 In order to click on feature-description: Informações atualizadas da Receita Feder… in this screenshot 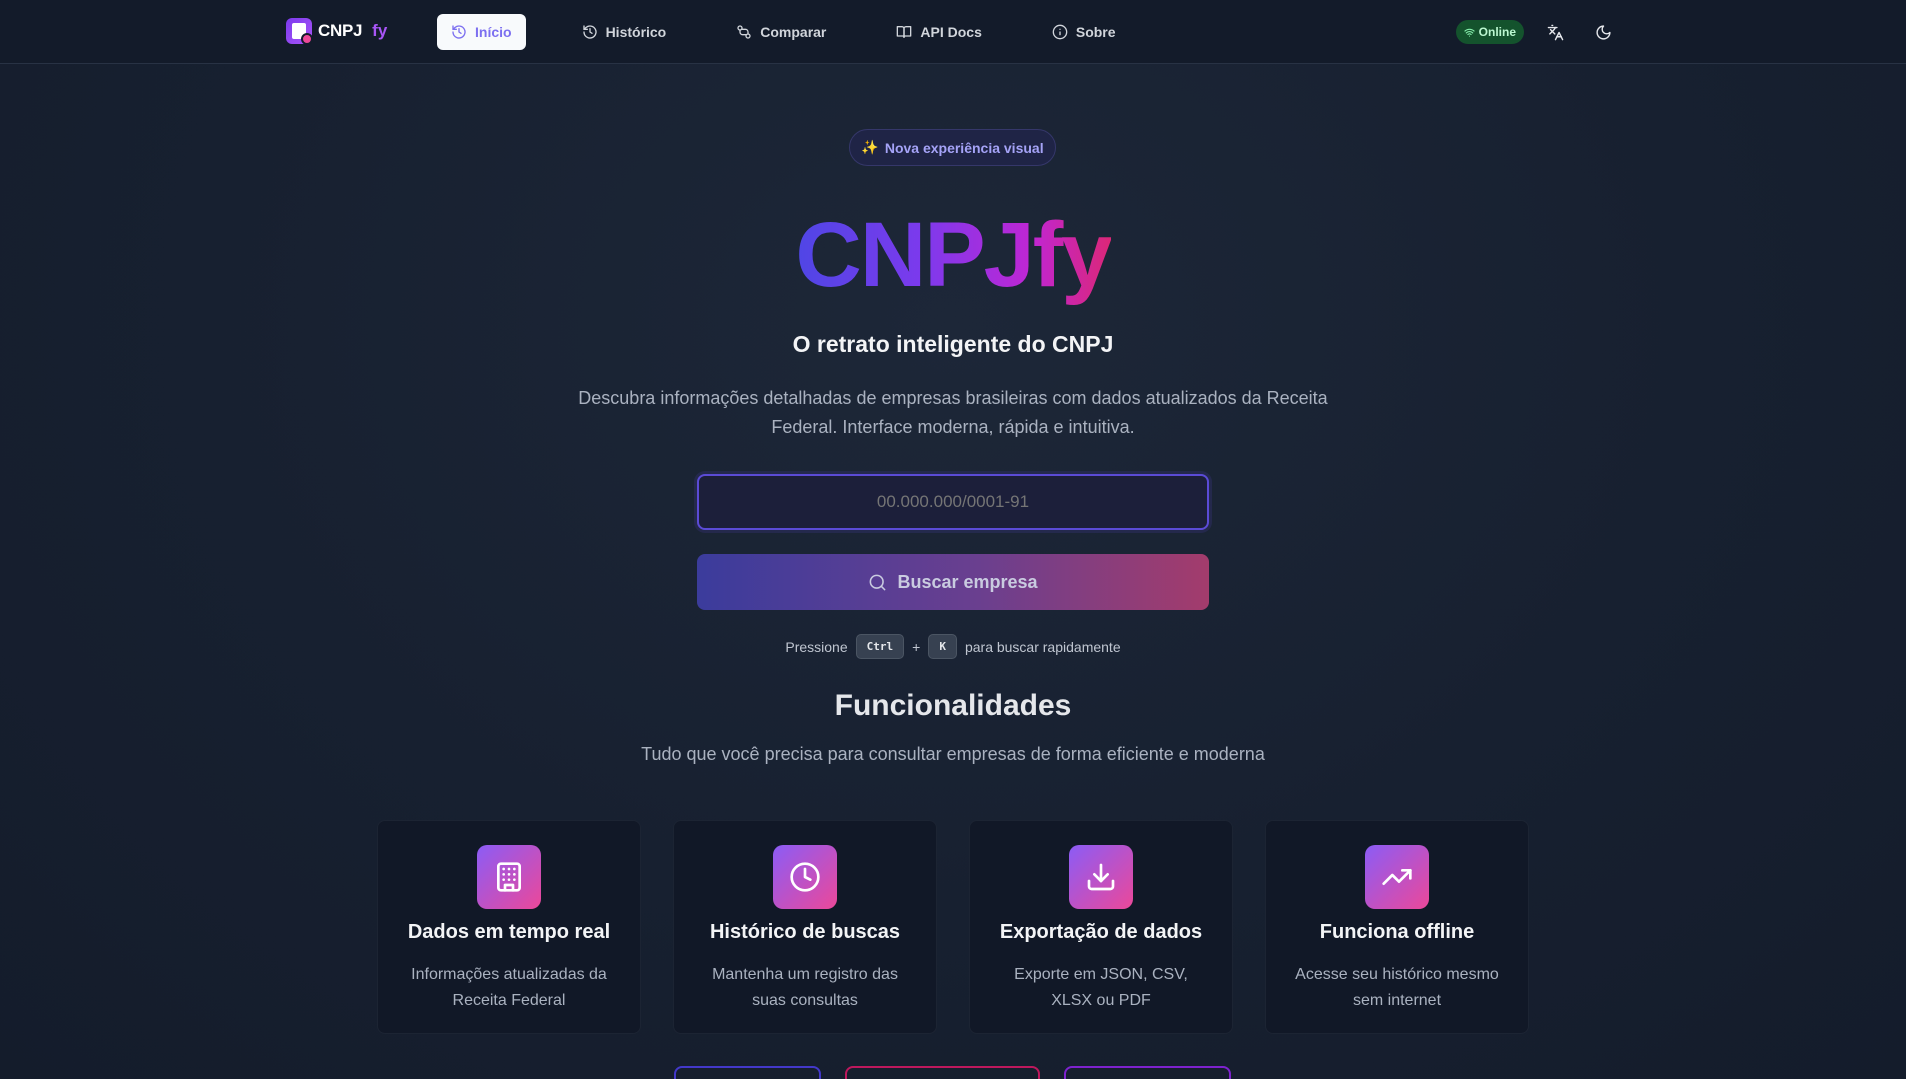, I will do `click(509, 987)`.